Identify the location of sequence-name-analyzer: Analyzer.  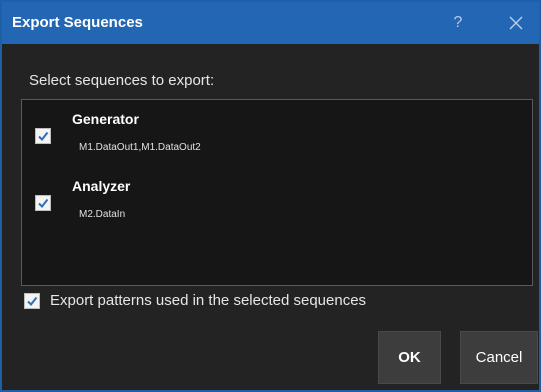
(101, 186).